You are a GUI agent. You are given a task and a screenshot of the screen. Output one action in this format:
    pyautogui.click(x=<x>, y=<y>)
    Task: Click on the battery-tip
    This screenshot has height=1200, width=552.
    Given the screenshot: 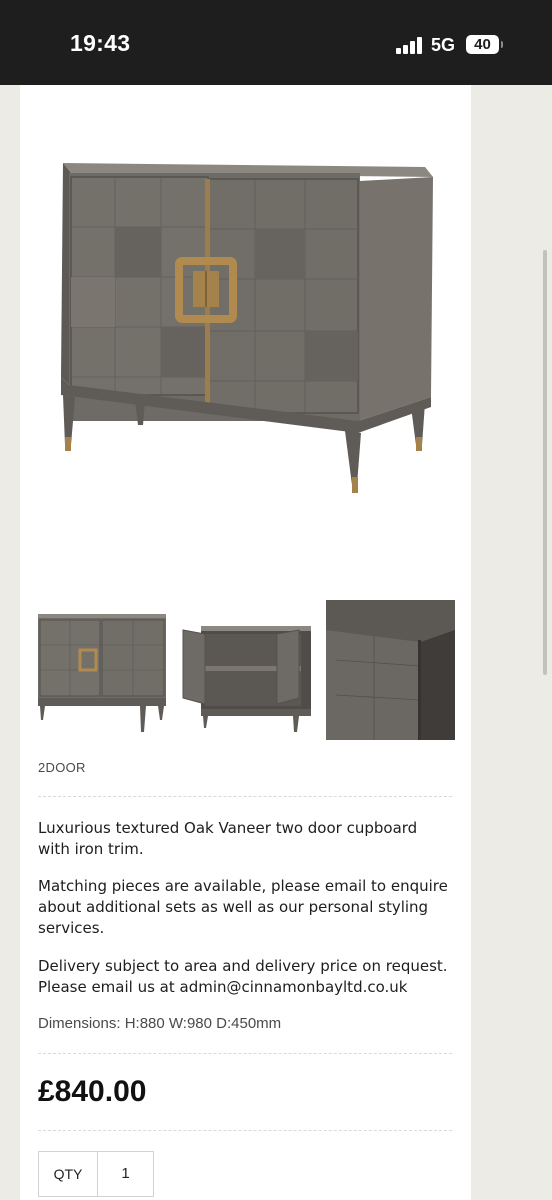 What is the action you would take?
    pyautogui.click(x=502, y=44)
    